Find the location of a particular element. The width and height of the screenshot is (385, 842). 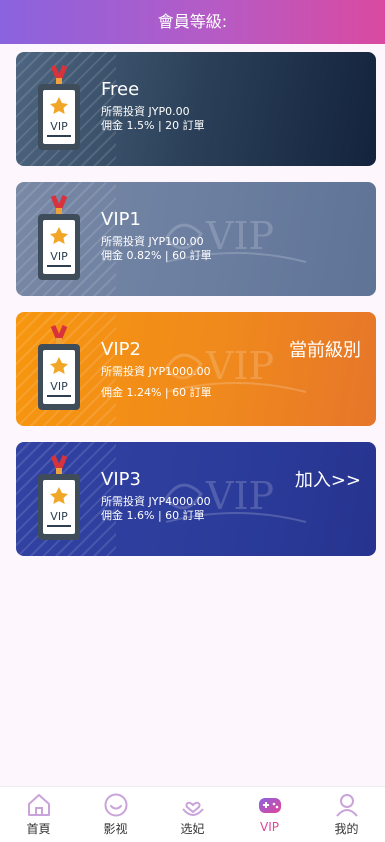

user-icon is located at coordinates (346, 805).